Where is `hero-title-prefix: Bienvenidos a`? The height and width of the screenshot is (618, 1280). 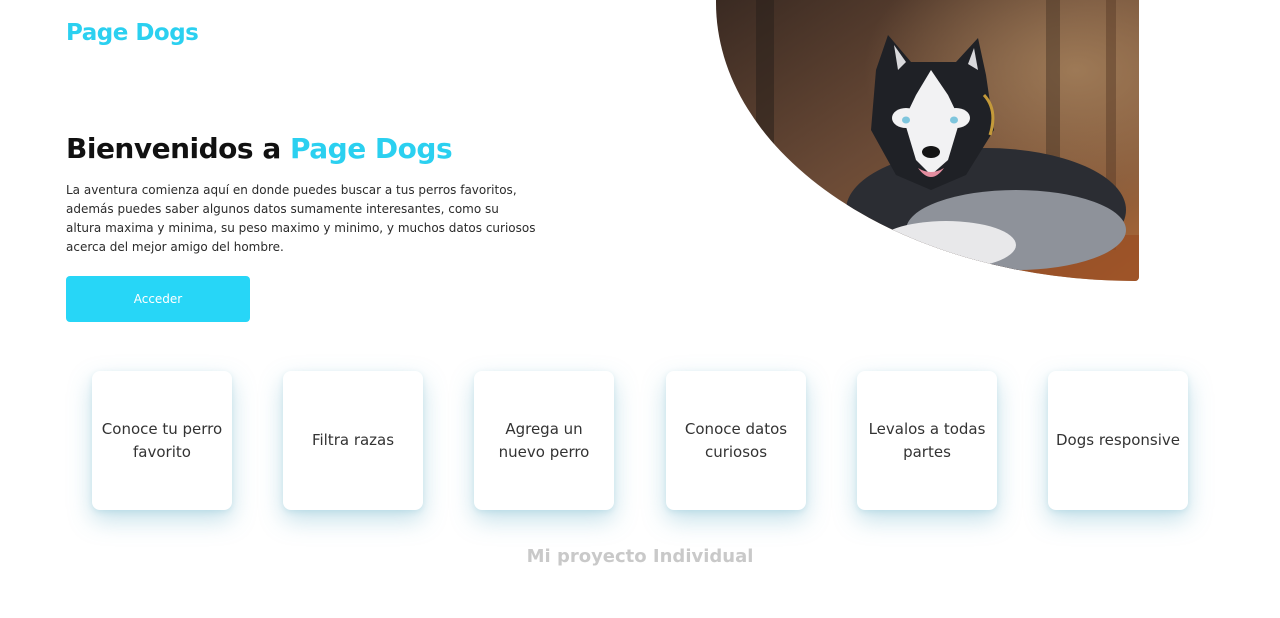
hero-title-prefix: Bienvenidos a is located at coordinates (178, 148).